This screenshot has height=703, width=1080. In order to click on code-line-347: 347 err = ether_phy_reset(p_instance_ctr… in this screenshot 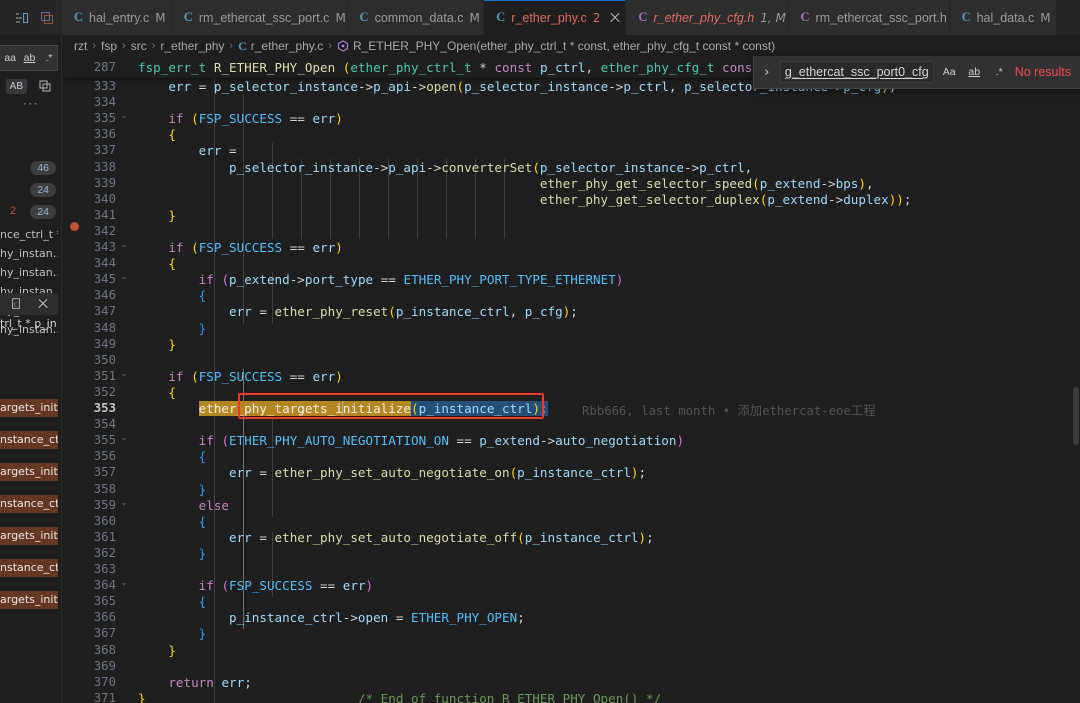, I will do `click(571, 311)`.